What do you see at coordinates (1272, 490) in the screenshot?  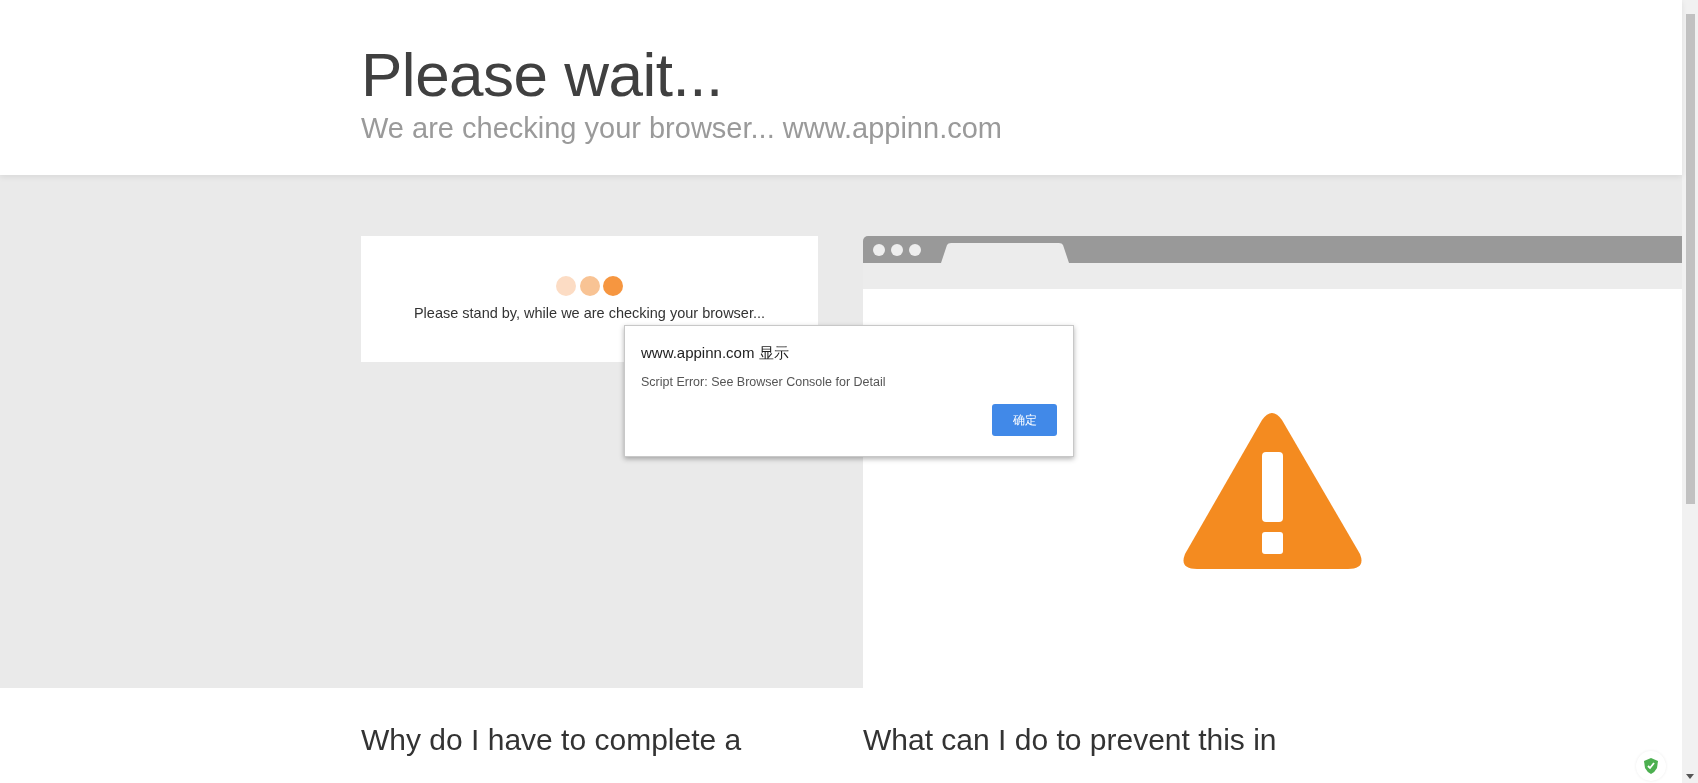 I see `warning-icon` at bounding box center [1272, 490].